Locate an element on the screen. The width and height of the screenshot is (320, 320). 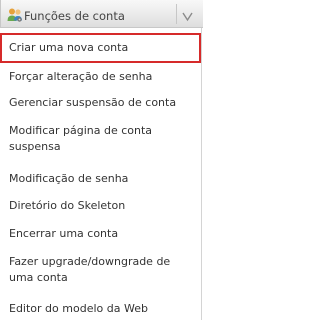
menu-title: Funções de conta is located at coordinates (74, 16).